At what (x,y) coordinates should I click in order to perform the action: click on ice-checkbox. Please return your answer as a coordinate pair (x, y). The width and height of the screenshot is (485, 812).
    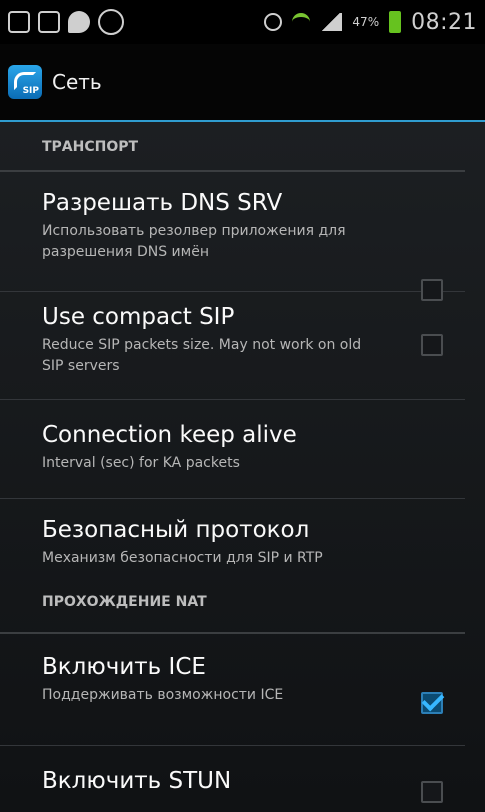
    Looking at the image, I should click on (432, 703).